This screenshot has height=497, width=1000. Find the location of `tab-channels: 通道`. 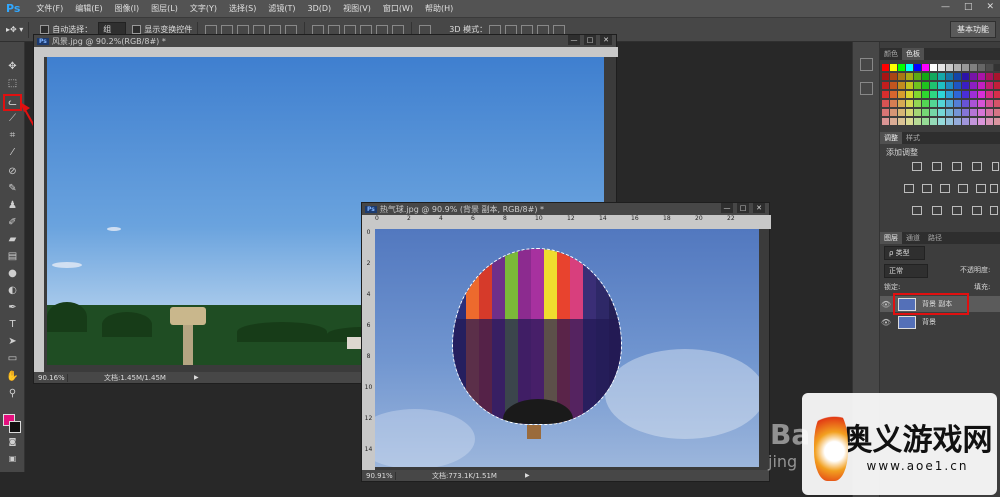

tab-channels: 通道 is located at coordinates (913, 238).